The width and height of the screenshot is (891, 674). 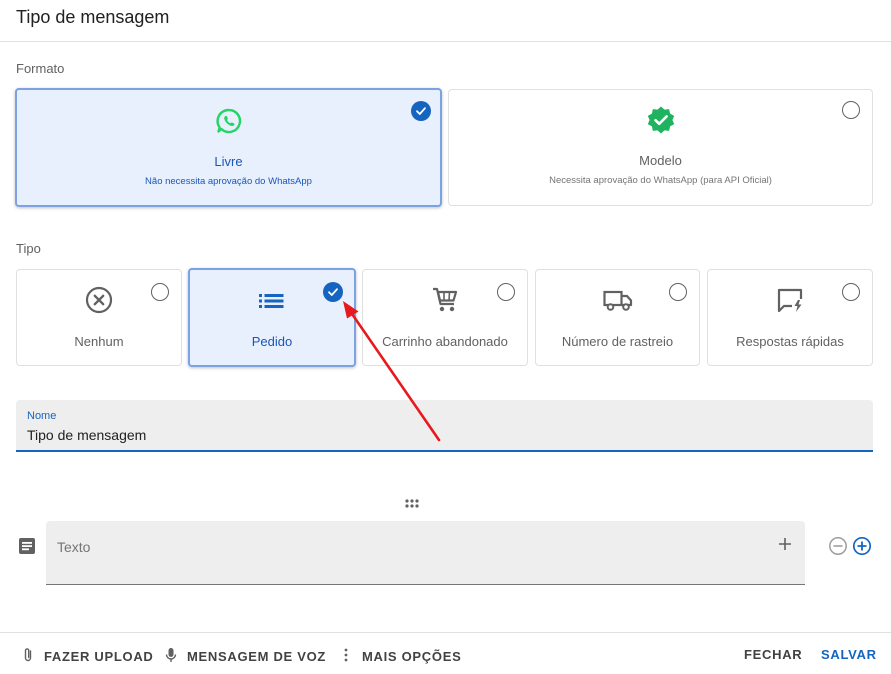 I want to click on type-respostas-title: Respostas rápidas, so click(x=790, y=341).